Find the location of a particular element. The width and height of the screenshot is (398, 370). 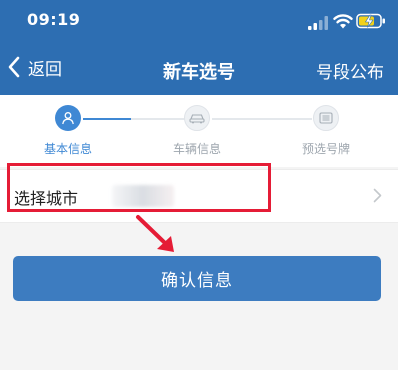

nav-bar: 返回 新车选号 号段公布 is located at coordinates (199, 68).